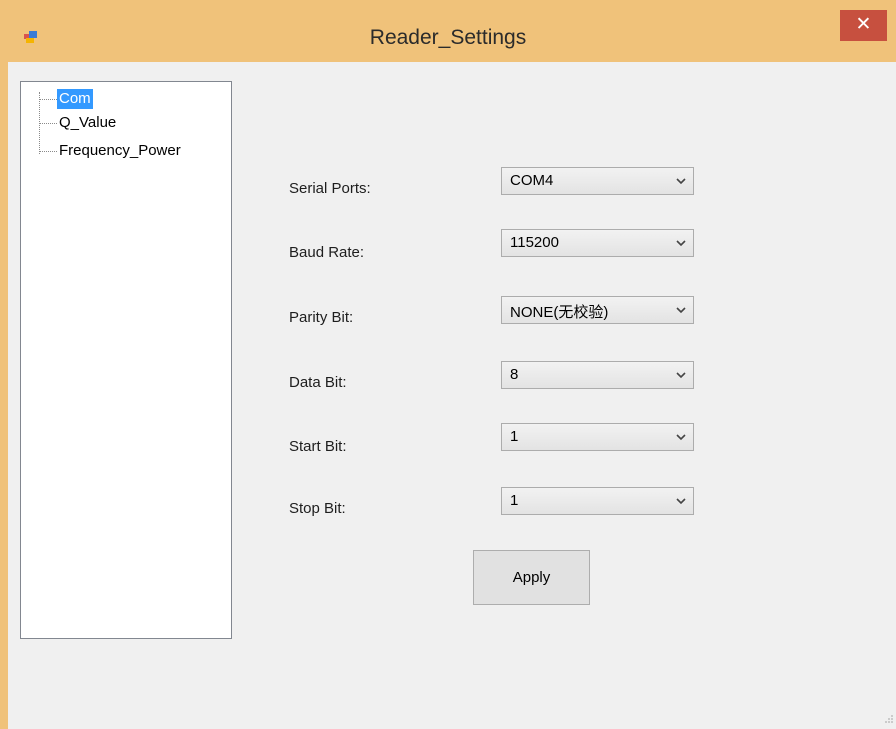  I want to click on tree-item-q-value: Q_Value, so click(126, 123).